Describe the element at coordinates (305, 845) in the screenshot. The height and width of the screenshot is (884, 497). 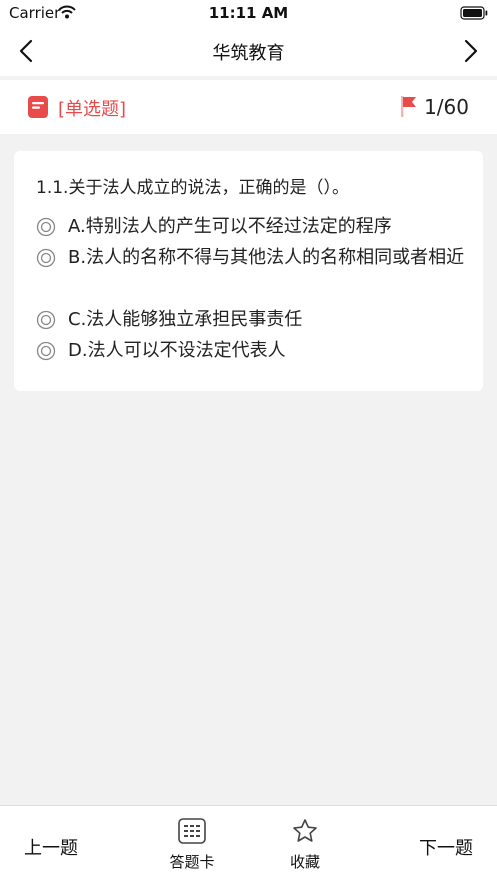
I see `favorite-button: 收藏` at that location.